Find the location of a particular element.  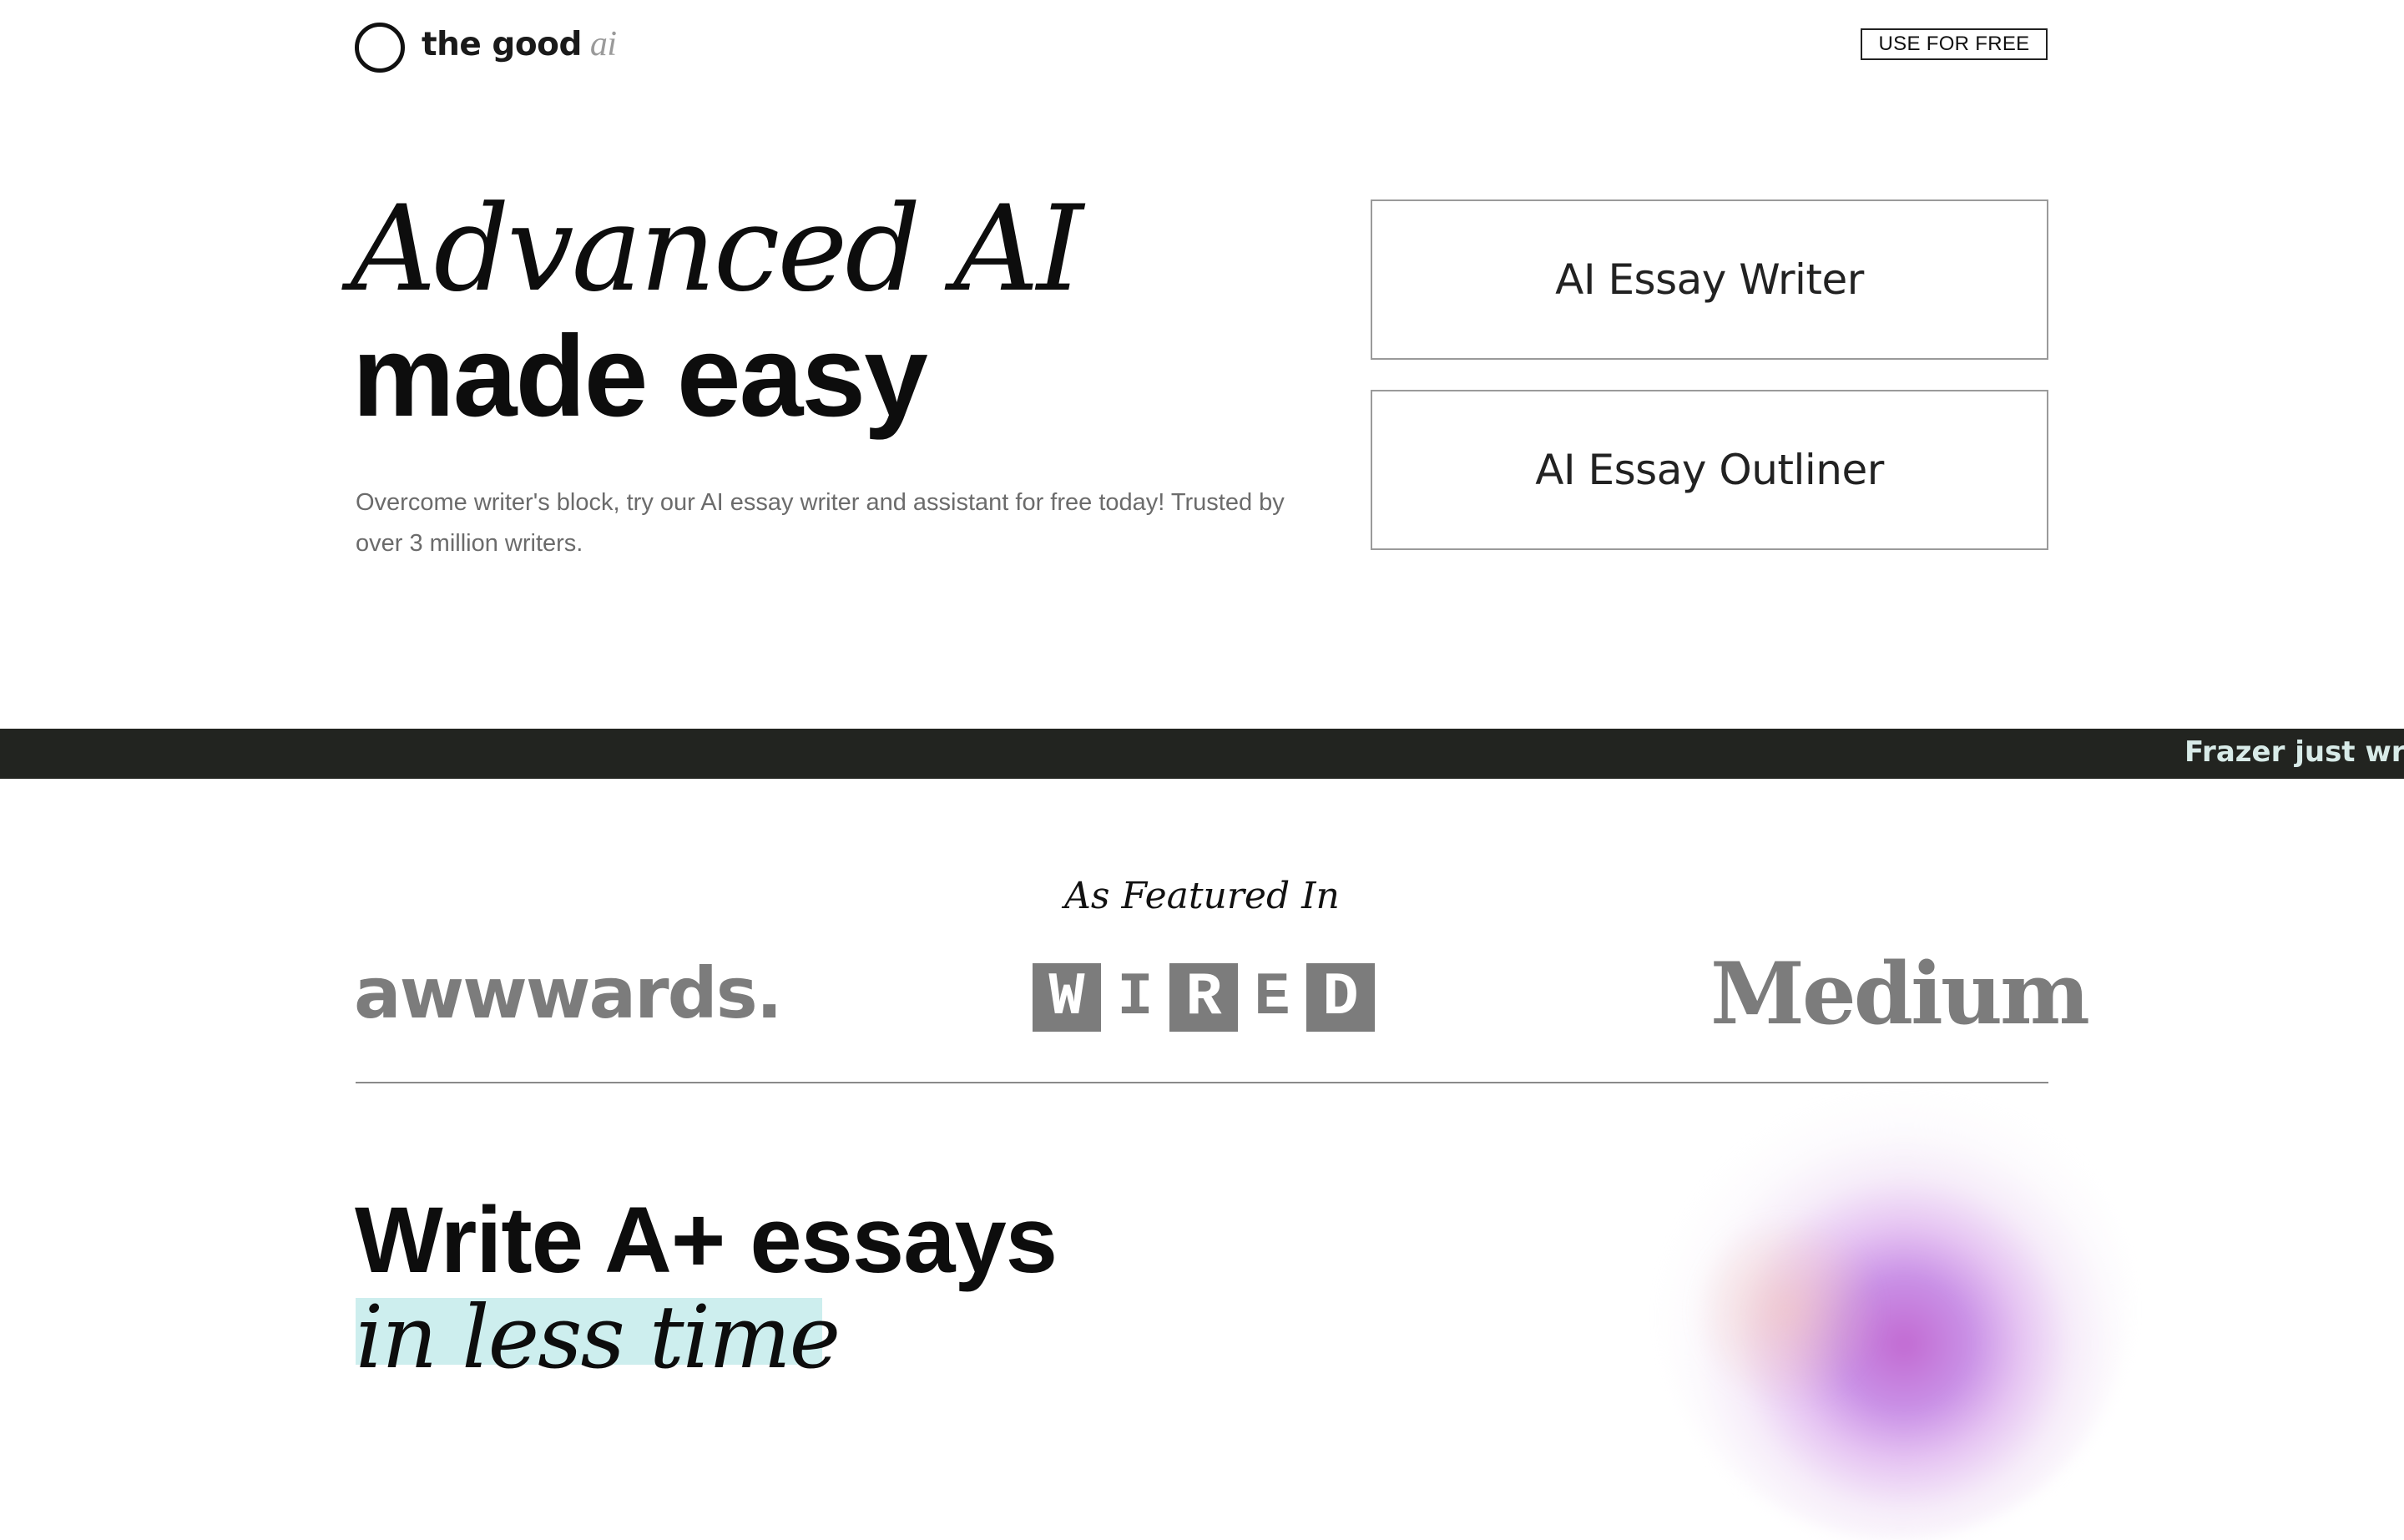

brand-name-main: the good is located at coordinates (502, 44).